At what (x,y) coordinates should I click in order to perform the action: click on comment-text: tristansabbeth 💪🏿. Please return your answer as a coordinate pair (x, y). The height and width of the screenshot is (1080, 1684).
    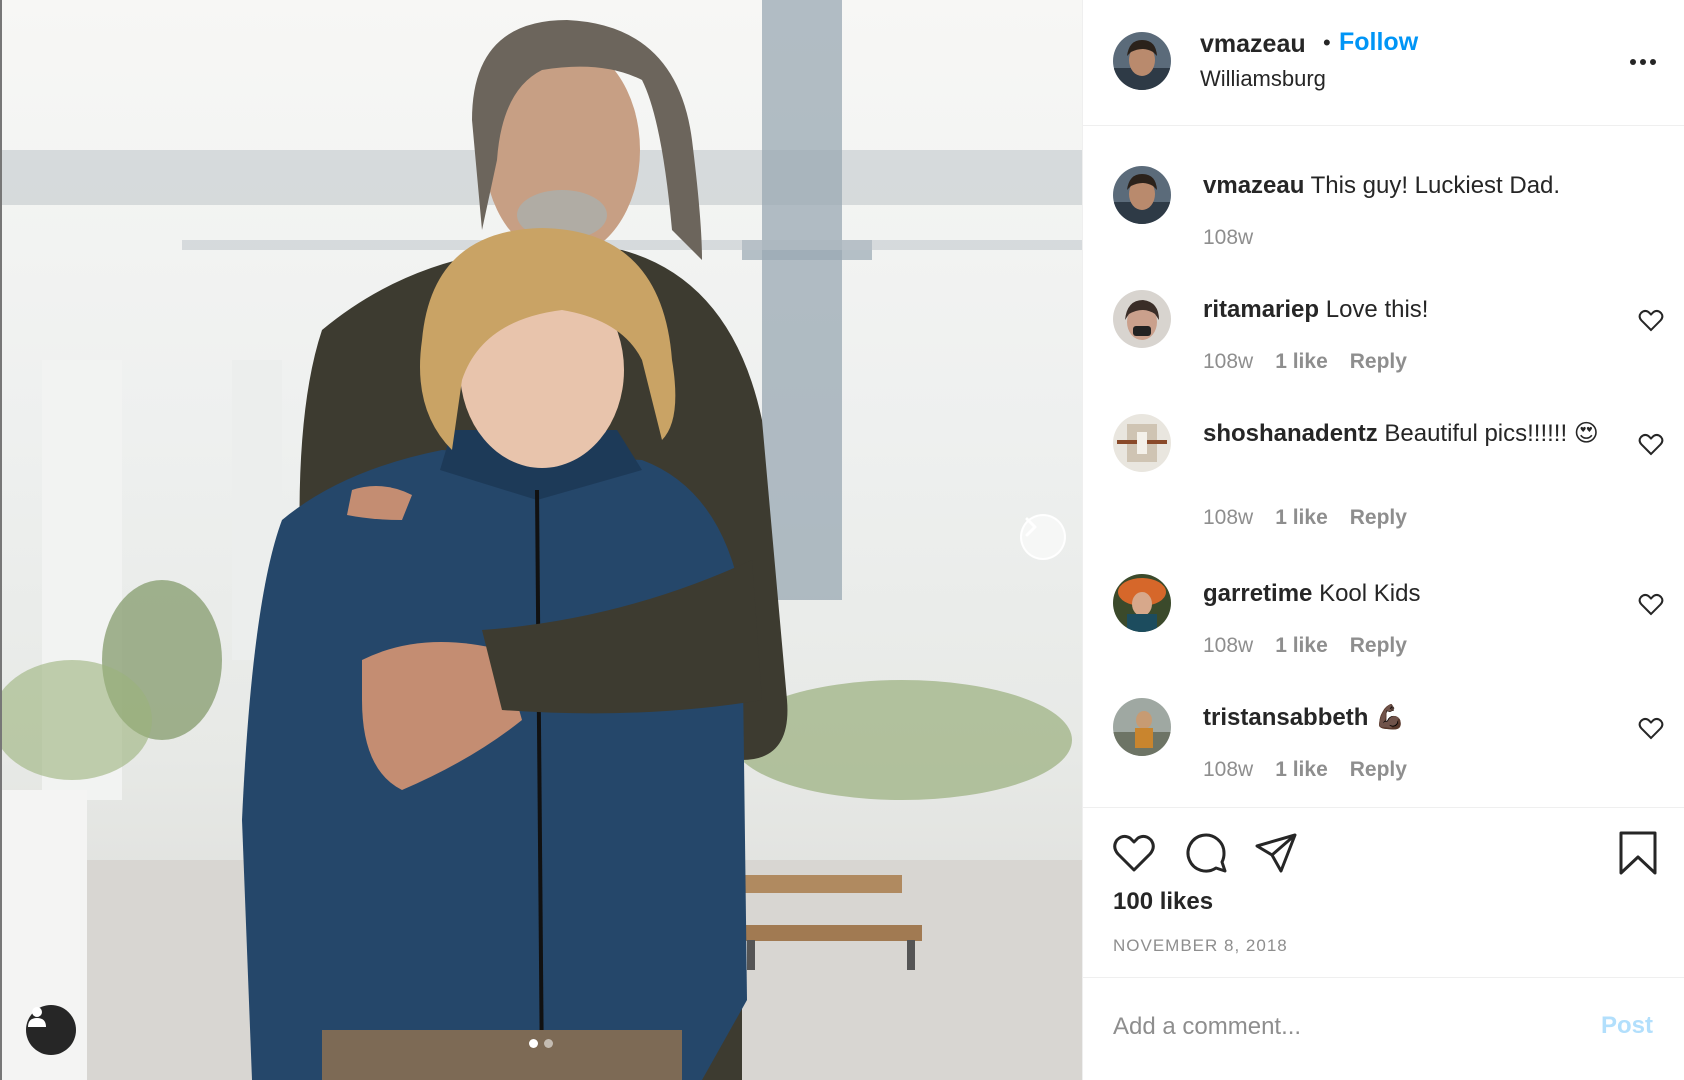
    Looking at the image, I should click on (1403, 718).